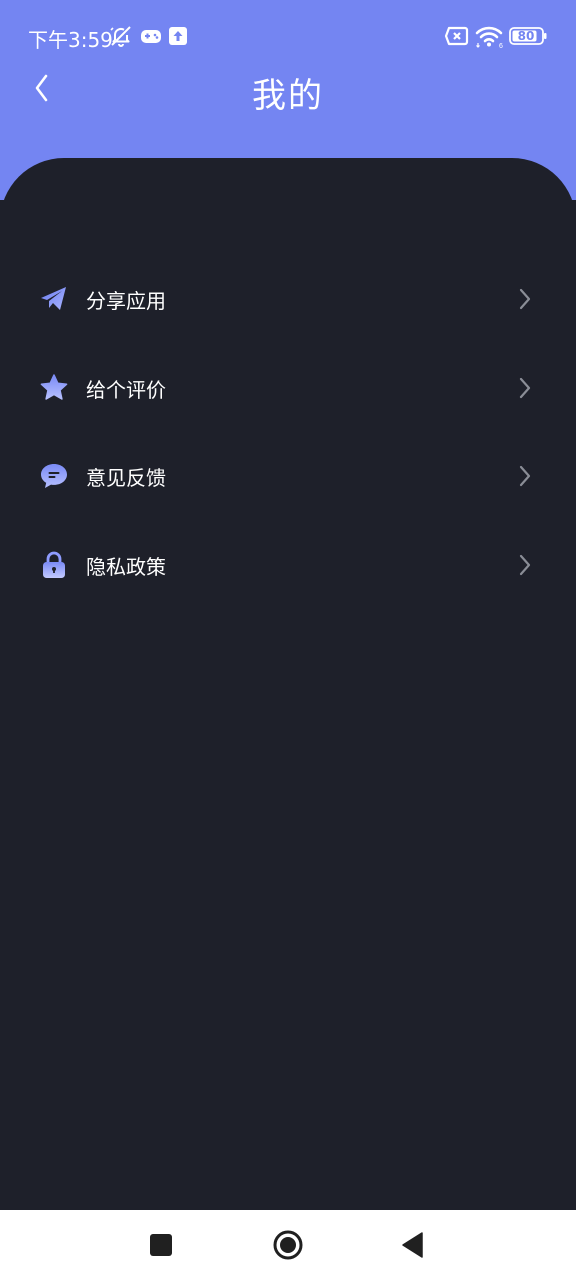 Image resolution: width=576 pixels, height=1280 pixels. What do you see at coordinates (413, 1245) in the screenshot?
I see `back-triangle-icon` at bounding box center [413, 1245].